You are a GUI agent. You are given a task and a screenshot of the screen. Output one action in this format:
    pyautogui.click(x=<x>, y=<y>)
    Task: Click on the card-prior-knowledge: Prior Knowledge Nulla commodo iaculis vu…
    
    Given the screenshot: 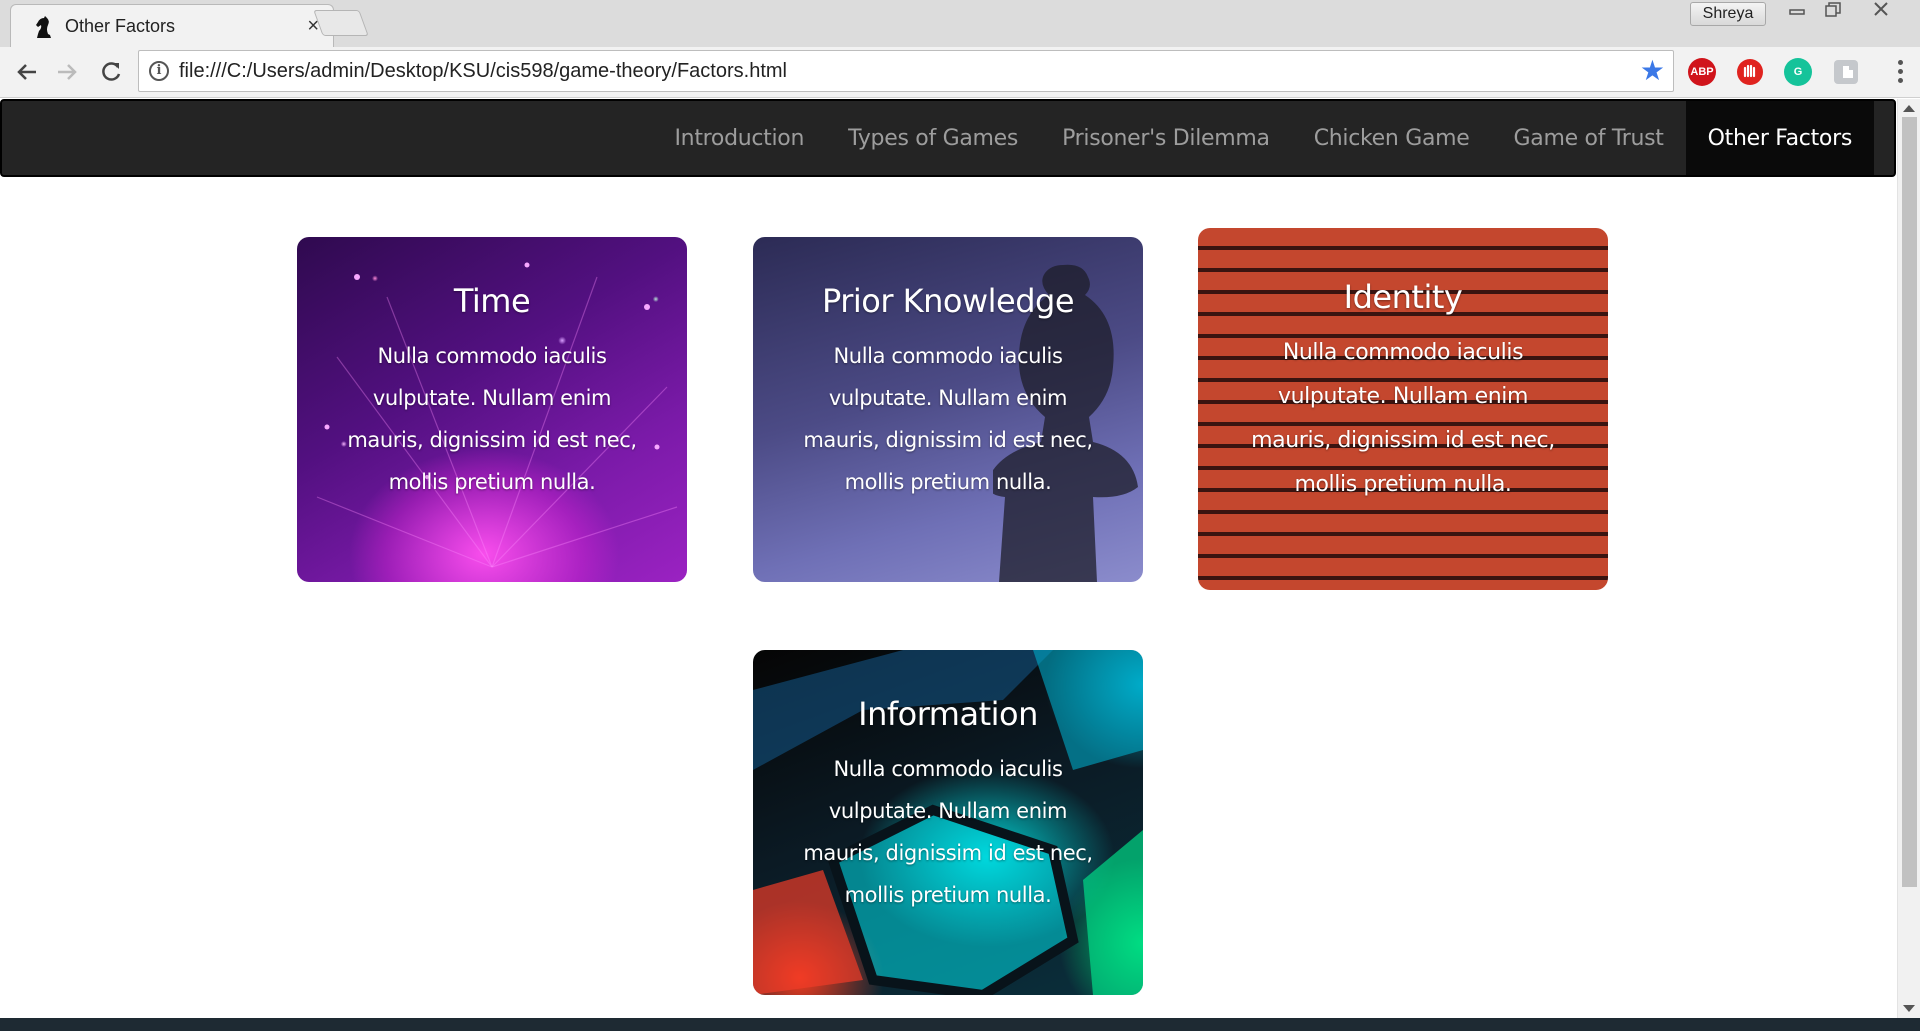 What is the action you would take?
    pyautogui.click(x=948, y=409)
    